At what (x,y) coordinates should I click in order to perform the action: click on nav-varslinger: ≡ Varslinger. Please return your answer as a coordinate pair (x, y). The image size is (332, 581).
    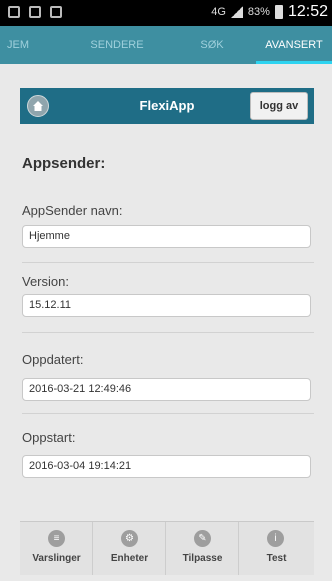
    Looking at the image, I should click on (56, 548).